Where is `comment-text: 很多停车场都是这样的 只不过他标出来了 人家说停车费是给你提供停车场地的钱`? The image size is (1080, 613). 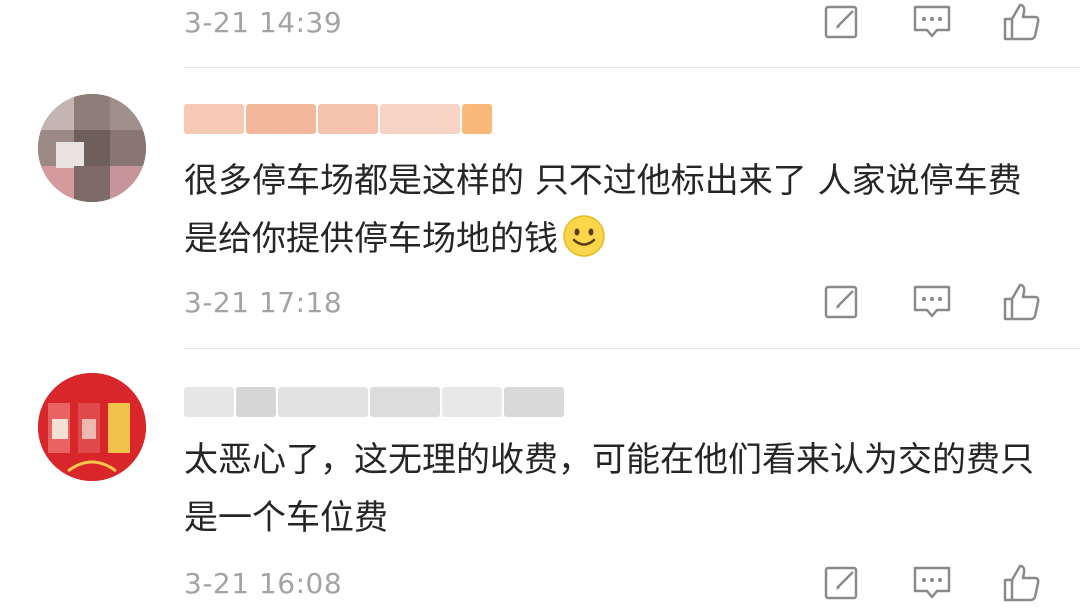
comment-text: 很多停车场都是这样的 只不过他标出来了 人家说停车费是给你提供停车场地的钱 is located at coordinates (603, 210).